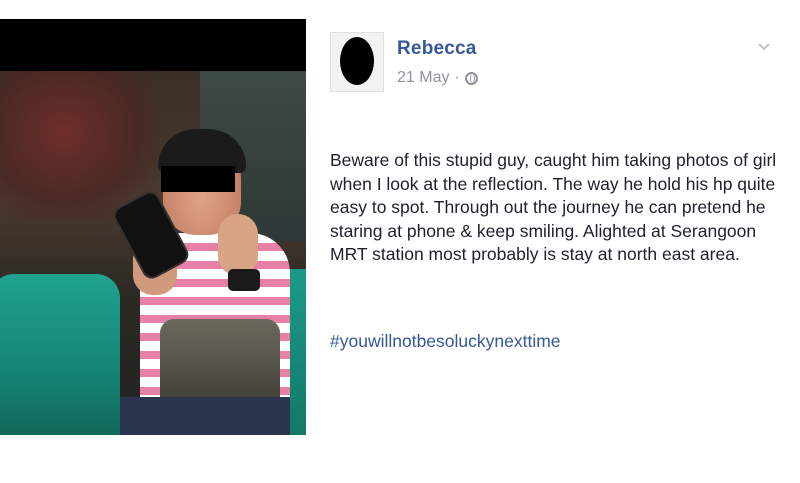 The width and height of the screenshot is (800, 483). I want to click on photo-black-bar, so click(153, 45).